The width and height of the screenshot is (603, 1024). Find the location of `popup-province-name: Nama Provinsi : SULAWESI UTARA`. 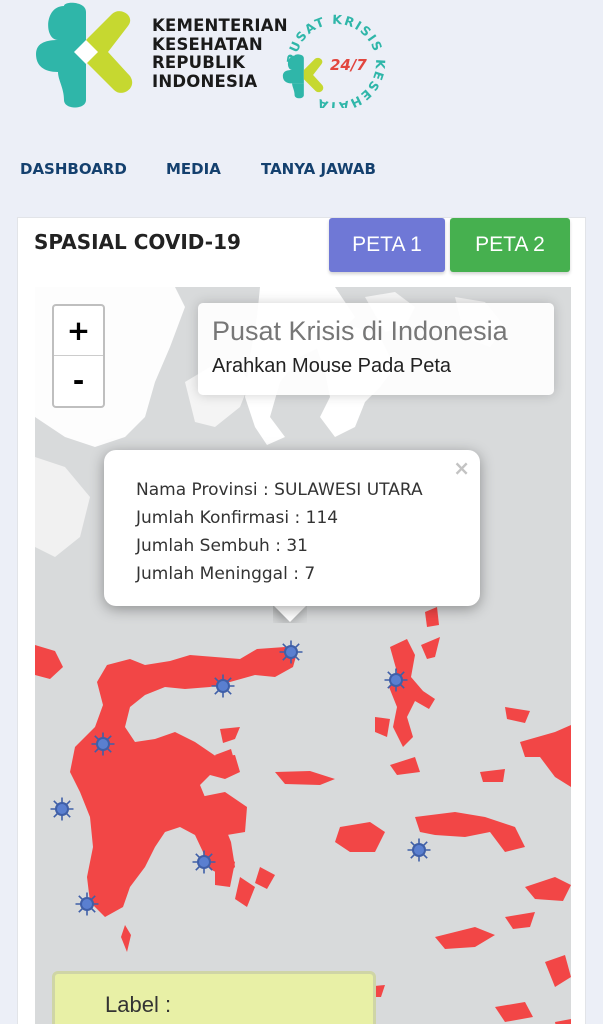

popup-province-name: Nama Provinsi : SULAWESI UTARA is located at coordinates (279, 490).